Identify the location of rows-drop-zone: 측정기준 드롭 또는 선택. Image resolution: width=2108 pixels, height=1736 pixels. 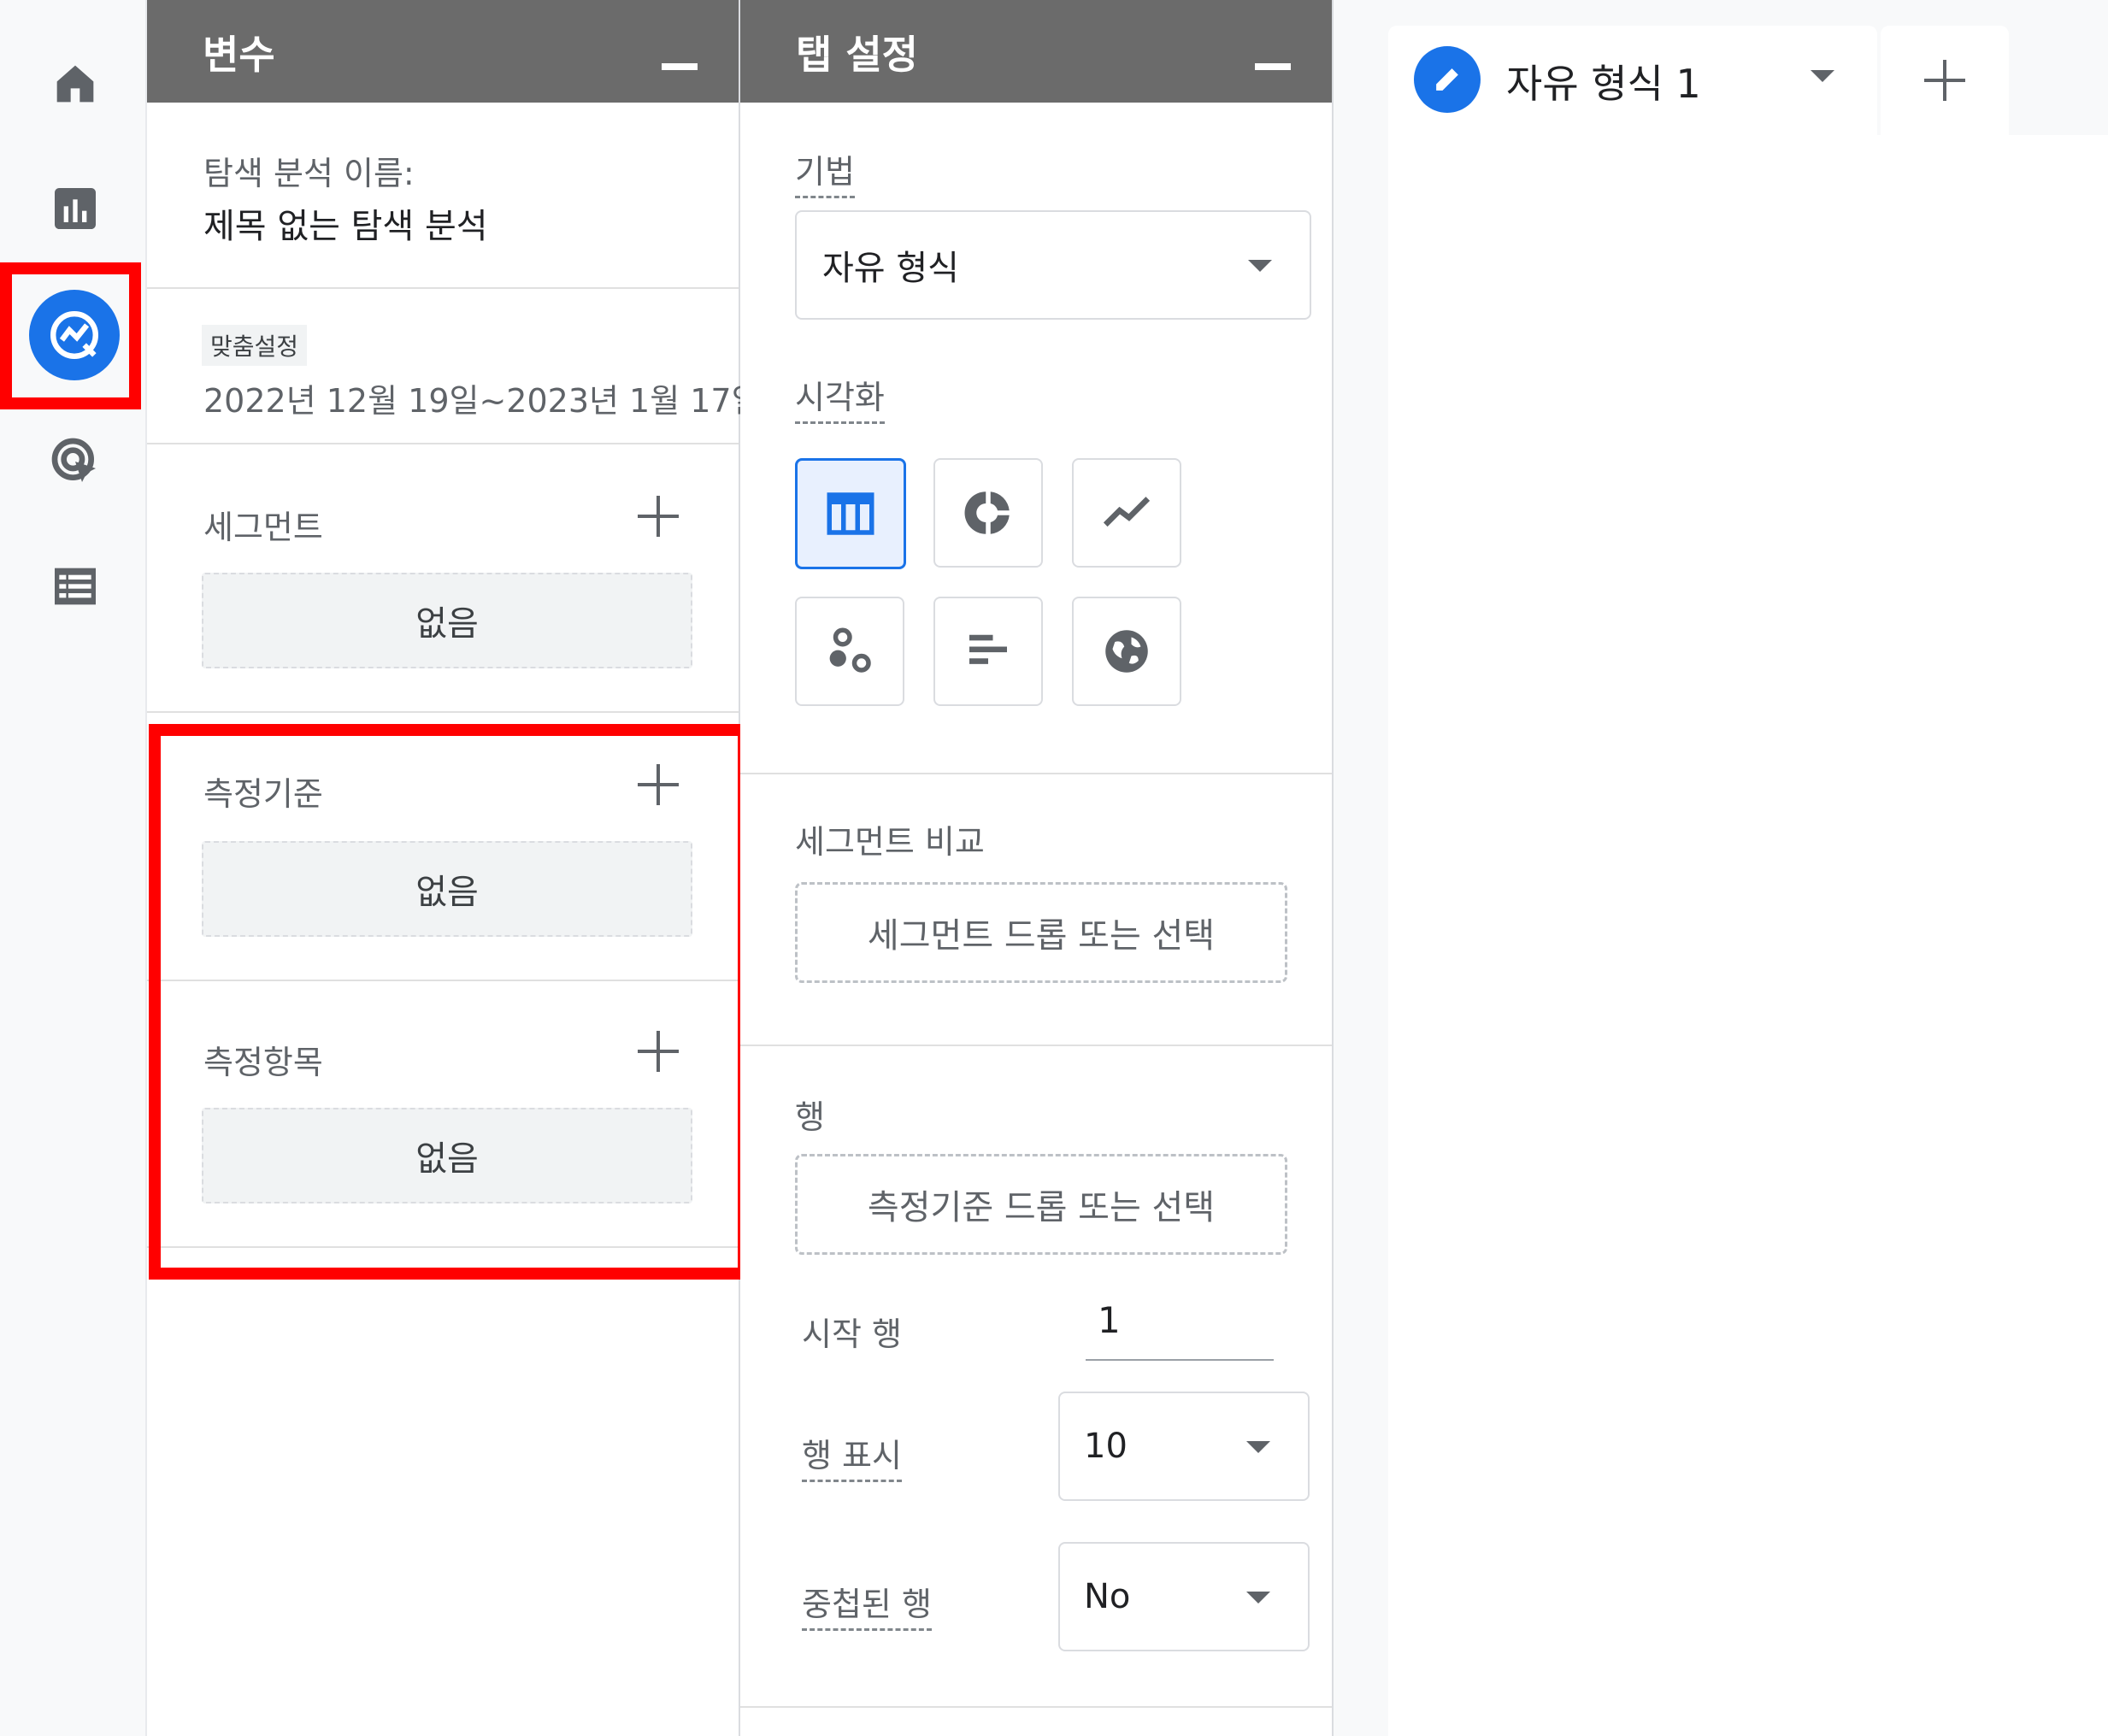
(1041, 1204).